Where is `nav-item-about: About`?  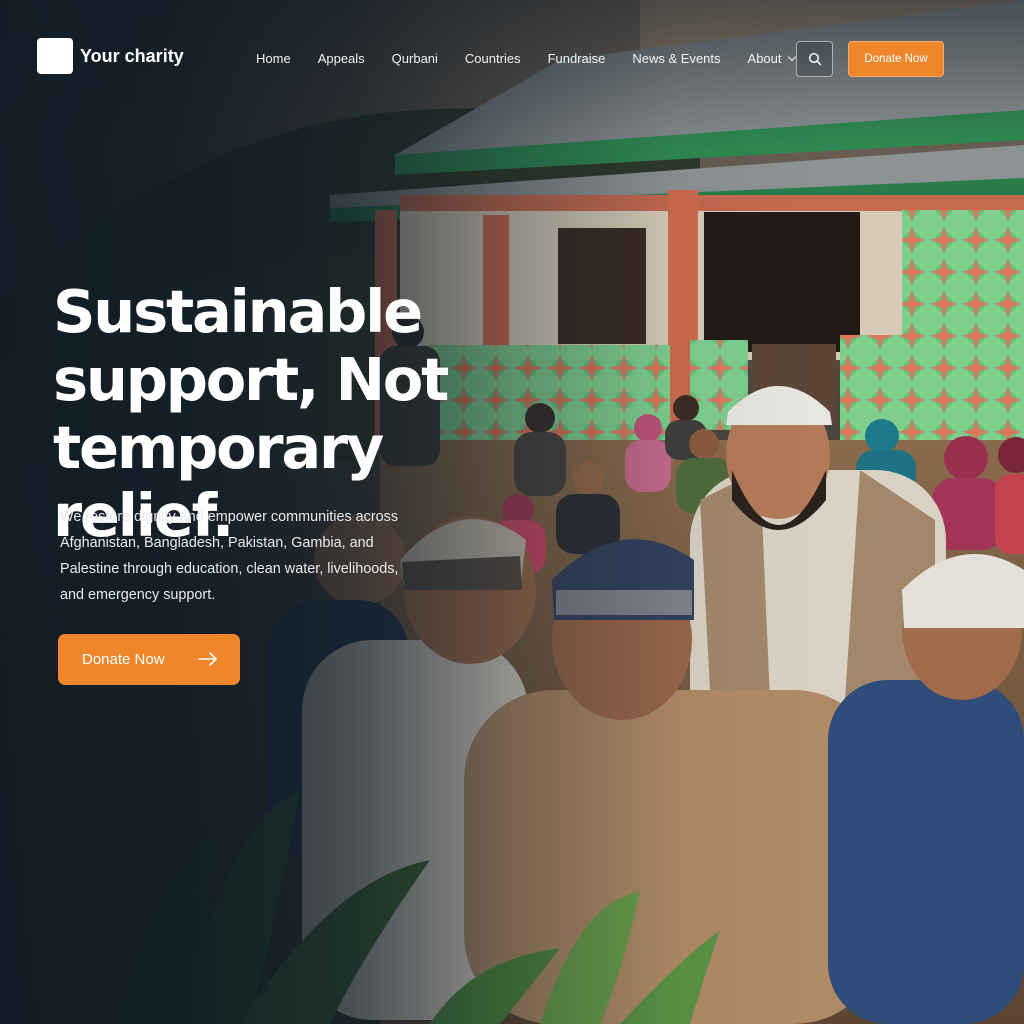 nav-item-about: About is located at coordinates (771, 58).